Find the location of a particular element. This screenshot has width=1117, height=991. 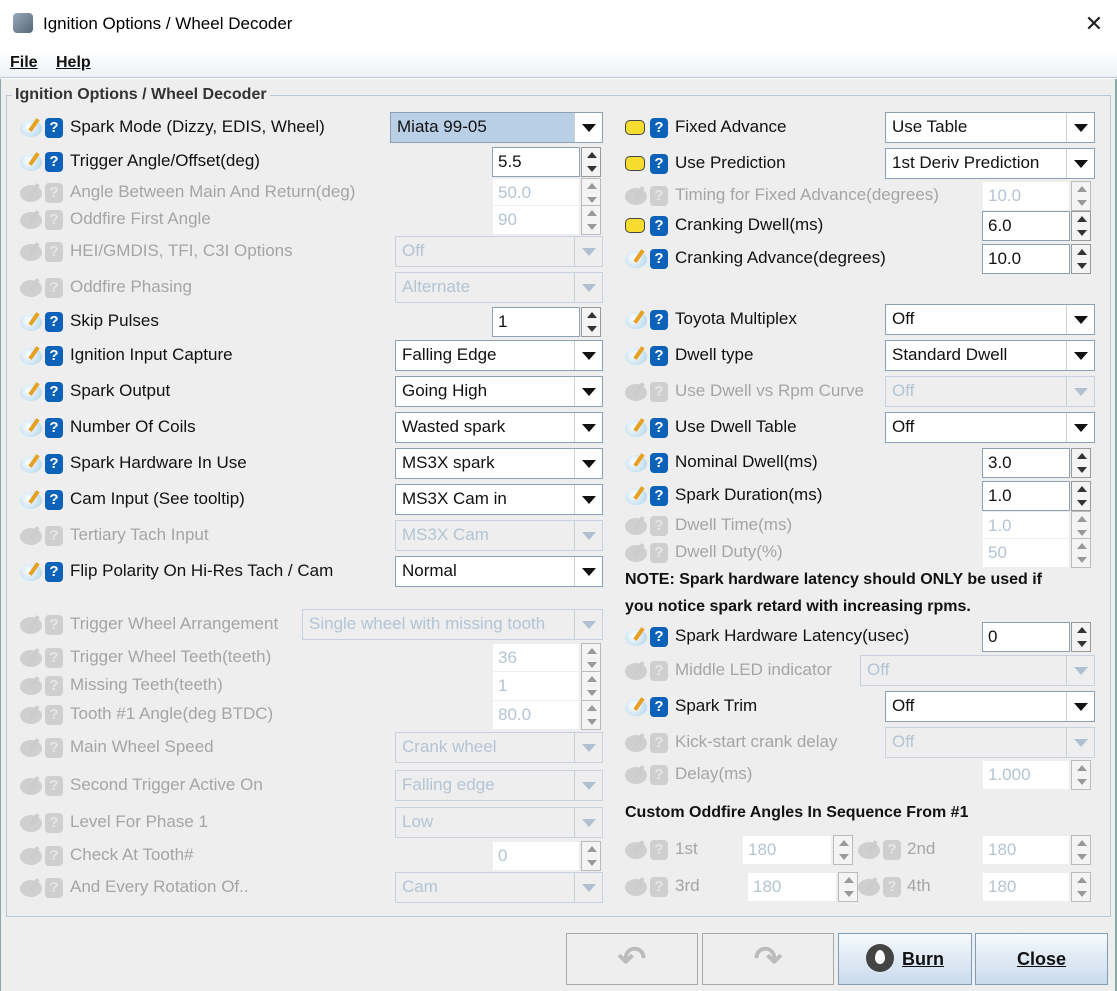

menu-help: Help is located at coordinates (73, 63).